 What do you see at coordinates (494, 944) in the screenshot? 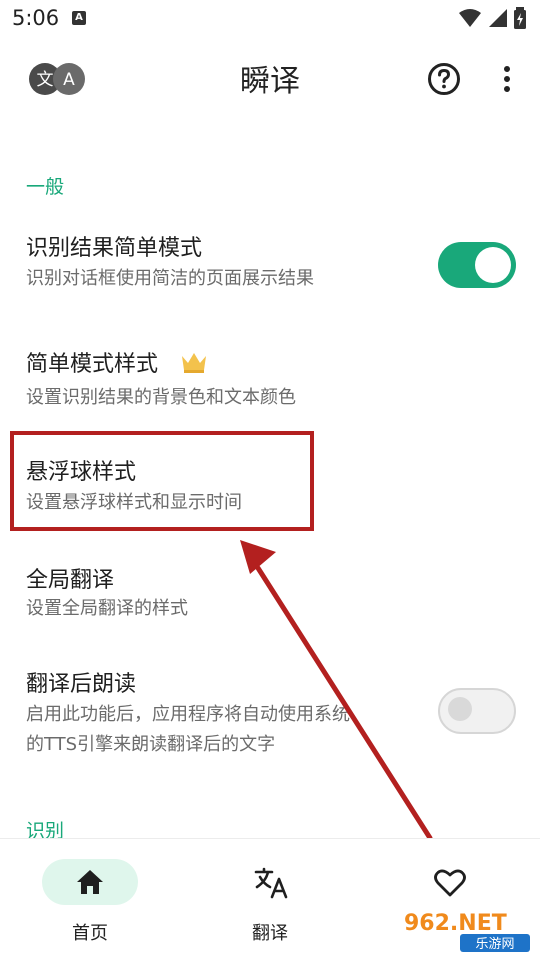
I see `watermark-sub: 乐游网` at bounding box center [494, 944].